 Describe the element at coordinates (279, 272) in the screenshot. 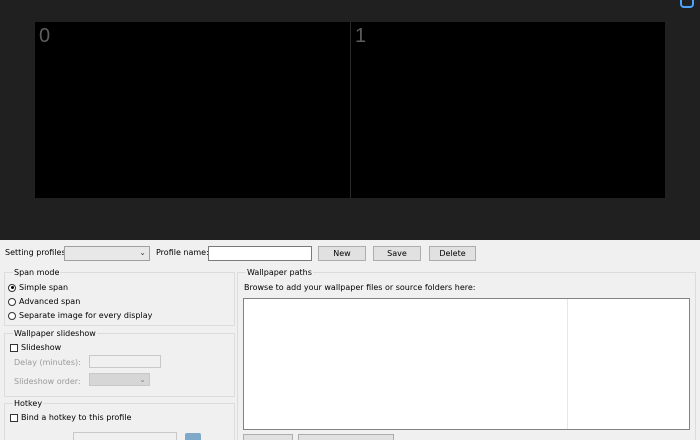

I see `wallpaper-paths-title: Wallpaper paths` at that location.